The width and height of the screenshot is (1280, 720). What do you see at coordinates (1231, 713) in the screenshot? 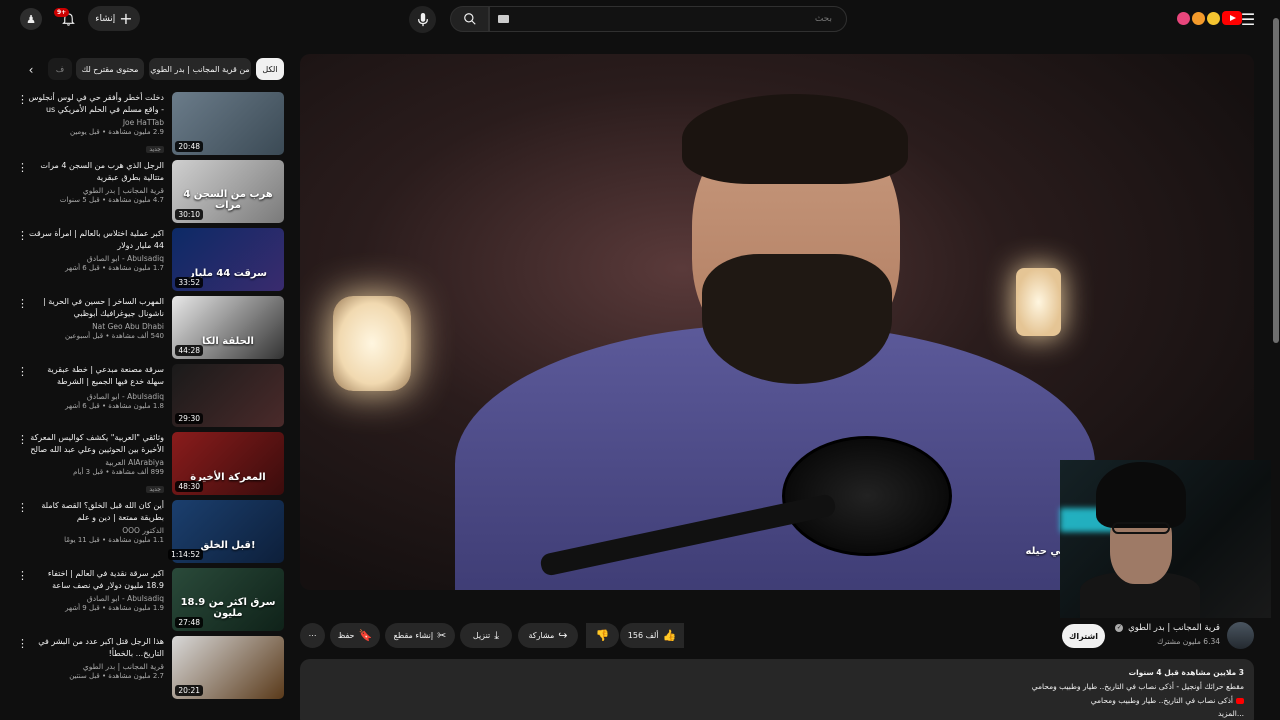
I see `description-more-button: ...المزيد` at bounding box center [1231, 713].